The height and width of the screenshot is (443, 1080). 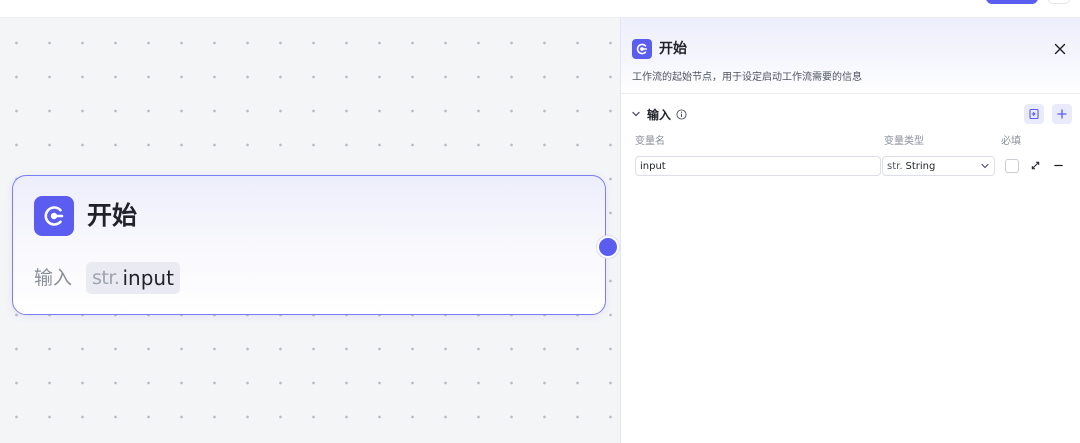 What do you see at coordinates (1059, 2) in the screenshot?
I see `more-button` at bounding box center [1059, 2].